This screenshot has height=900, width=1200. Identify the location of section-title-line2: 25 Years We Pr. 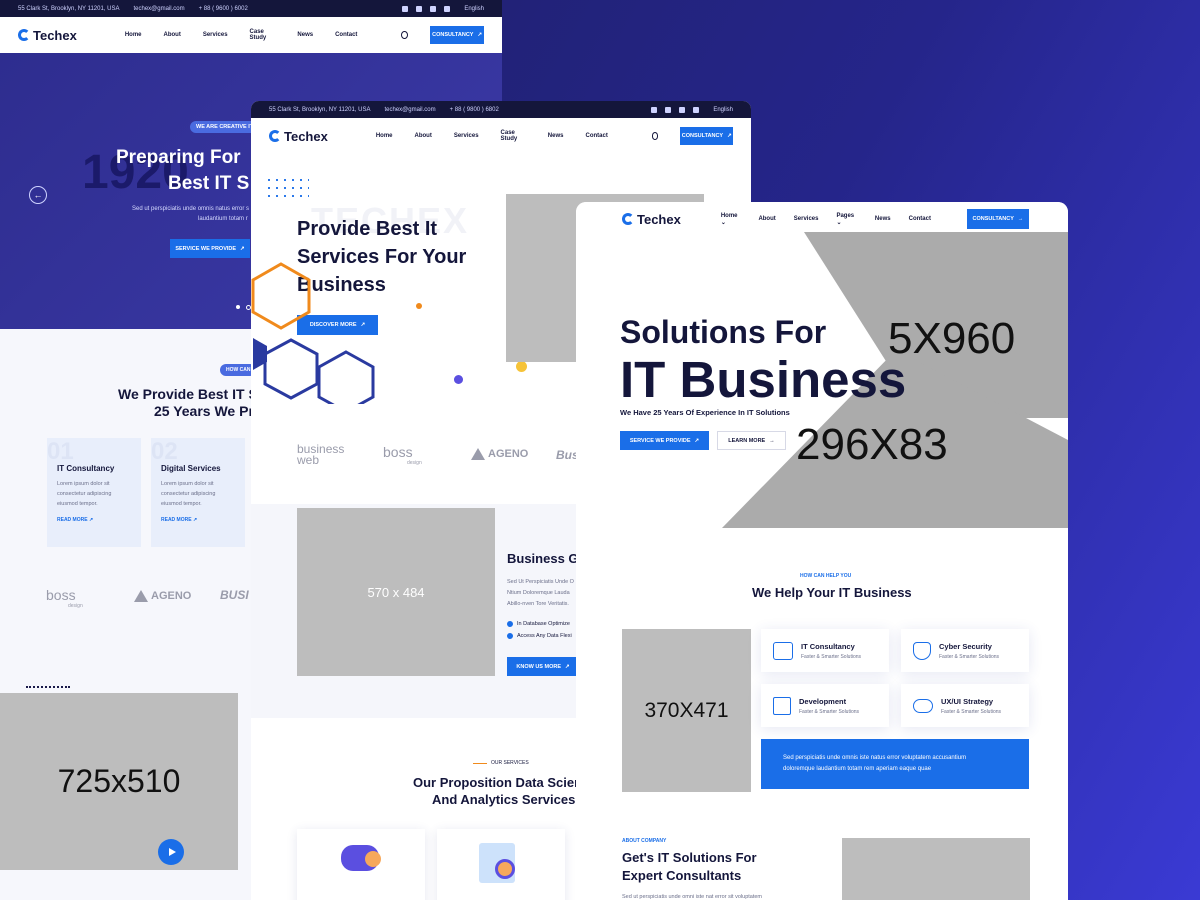
(204, 411).